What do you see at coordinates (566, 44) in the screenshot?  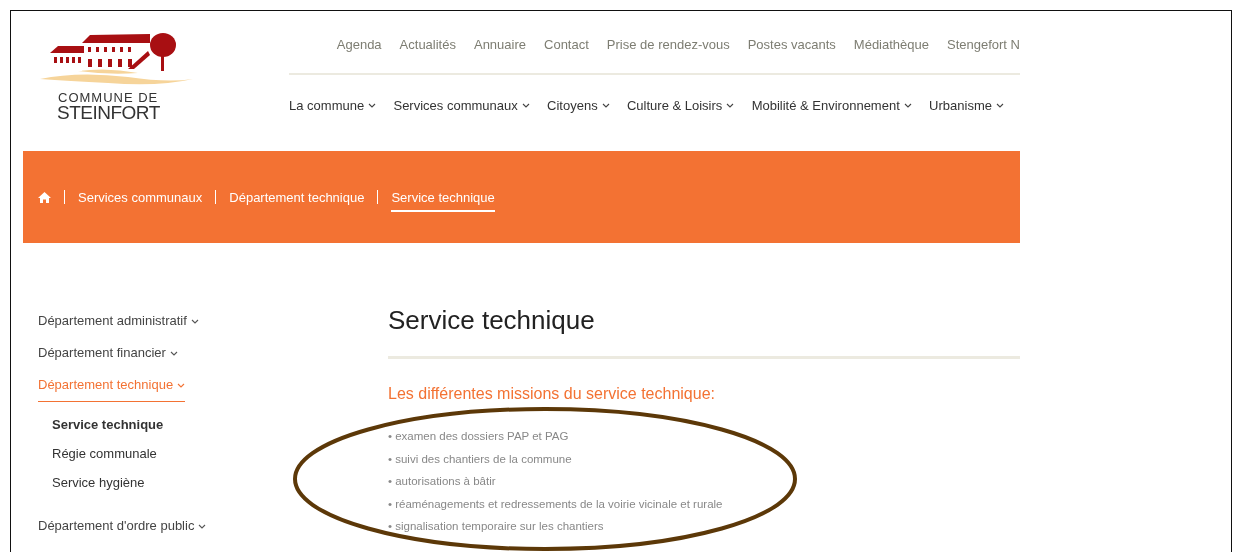 I see `top-nav-link: Contact` at bounding box center [566, 44].